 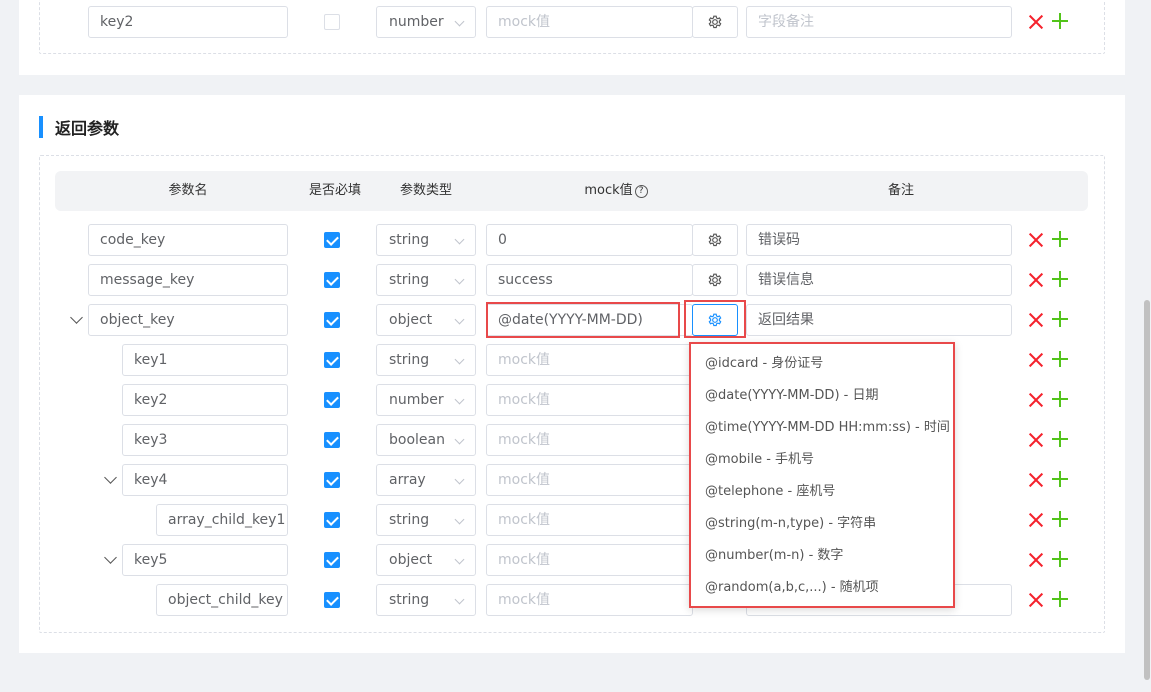 What do you see at coordinates (879, 320) in the screenshot?
I see `remark-input: 返回结果` at bounding box center [879, 320].